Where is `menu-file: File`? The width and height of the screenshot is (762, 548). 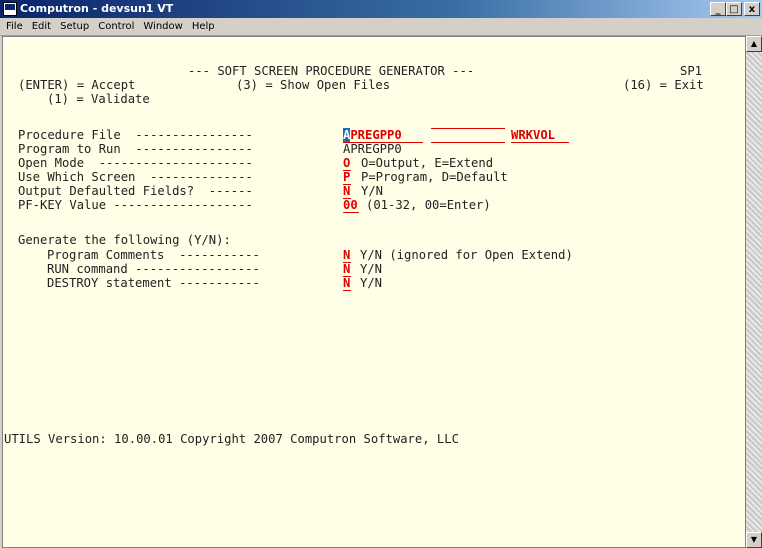
menu-file: File is located at coordinates (14, 26).